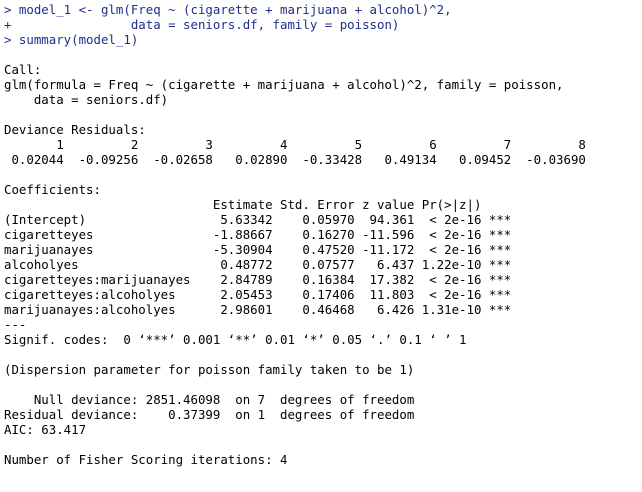  I want to click on deviance-residuals-index: 1 2 3 4 5 6 7 8, so click(295, 144).